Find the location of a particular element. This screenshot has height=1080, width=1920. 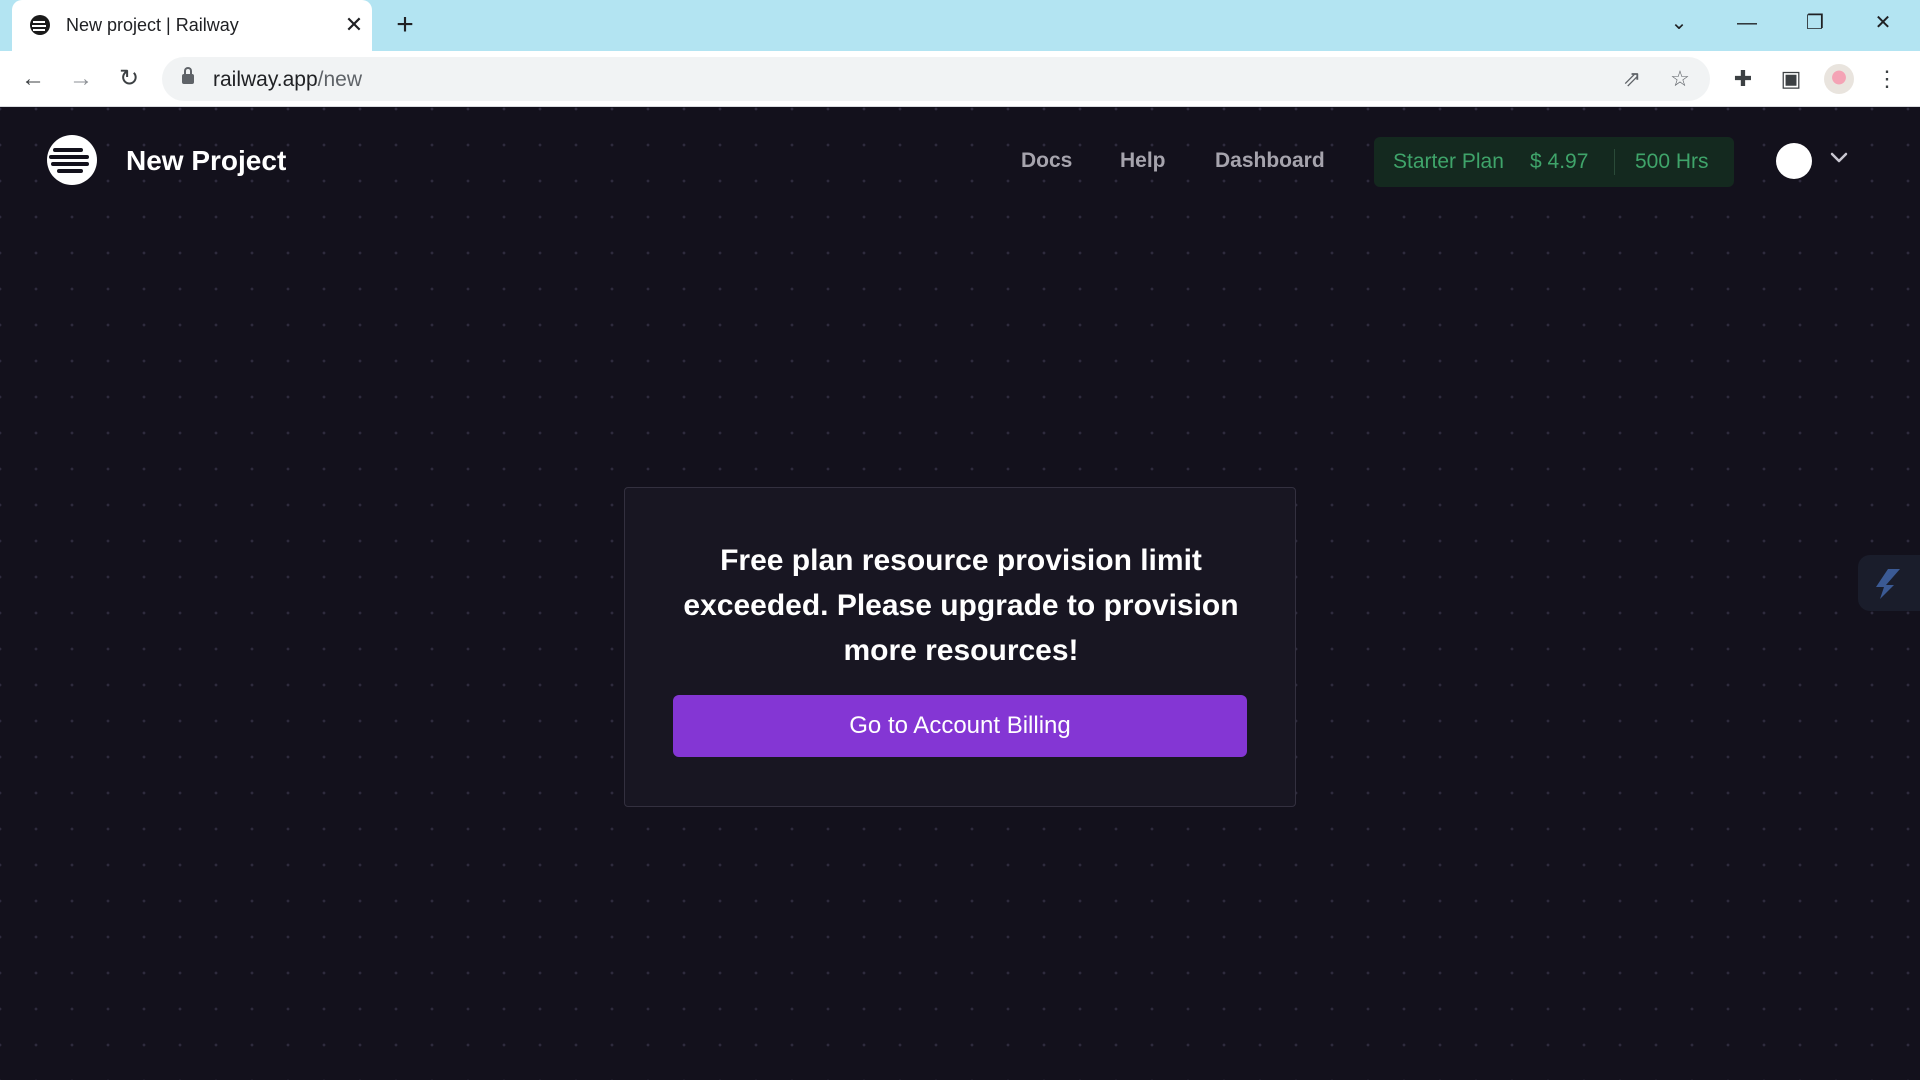

forward-button: → is located at coordinates (81, 79).